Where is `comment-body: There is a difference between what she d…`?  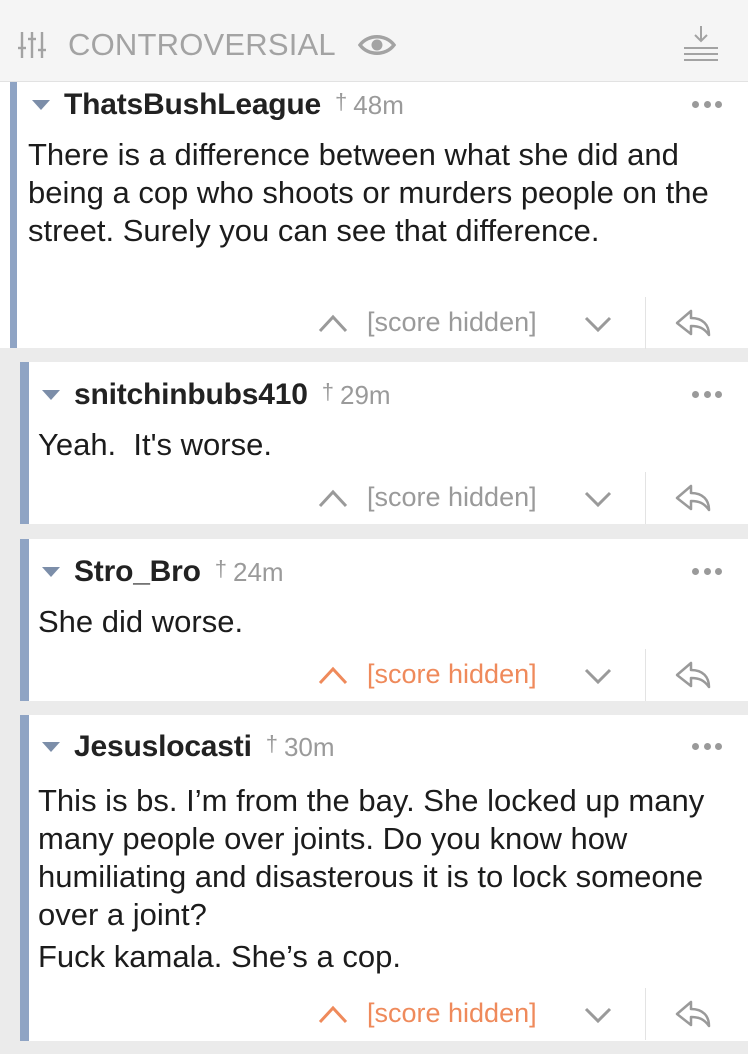
comment-body: There is a difference between what she d… is located at coordinates (378, 193).